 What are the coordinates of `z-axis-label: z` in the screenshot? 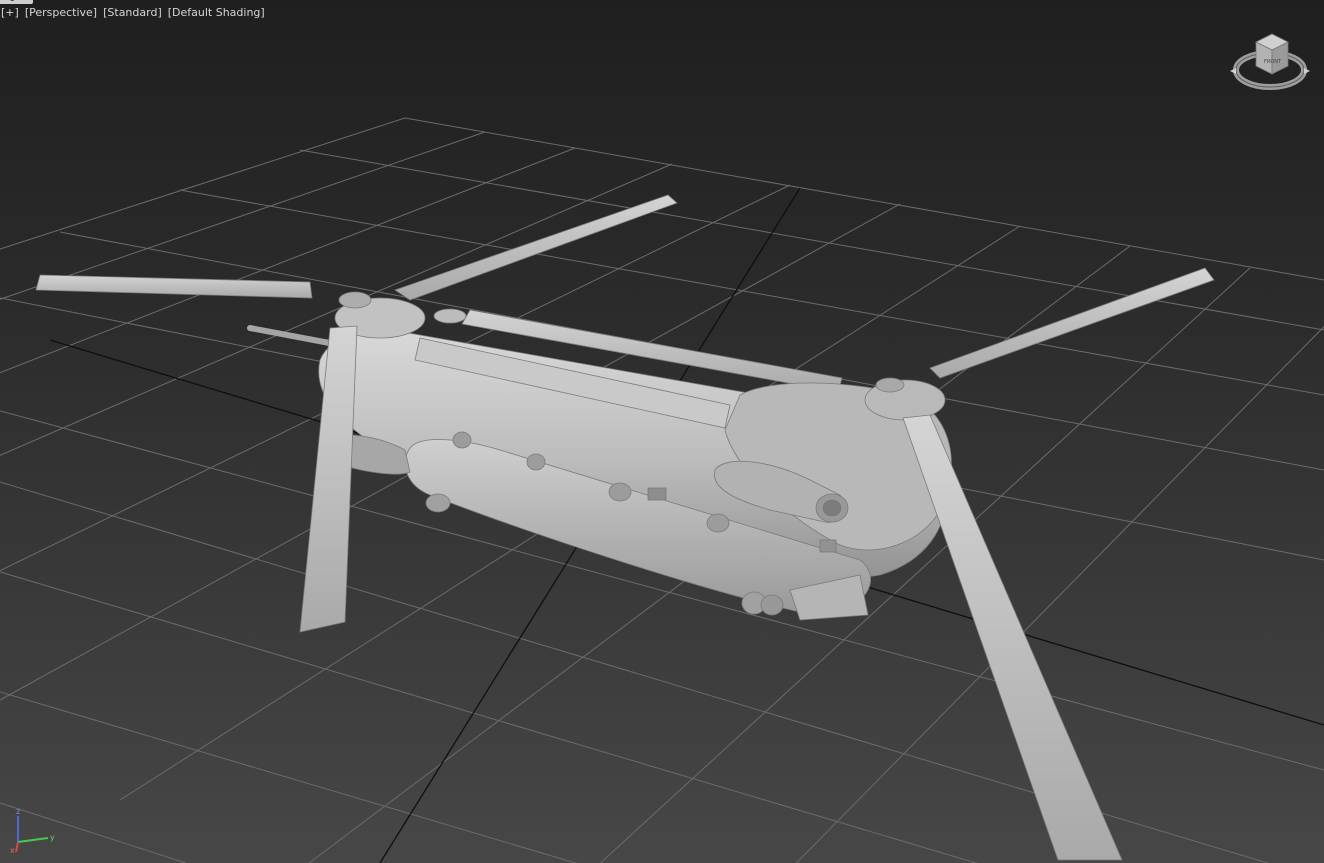 It's located at (18, 811).